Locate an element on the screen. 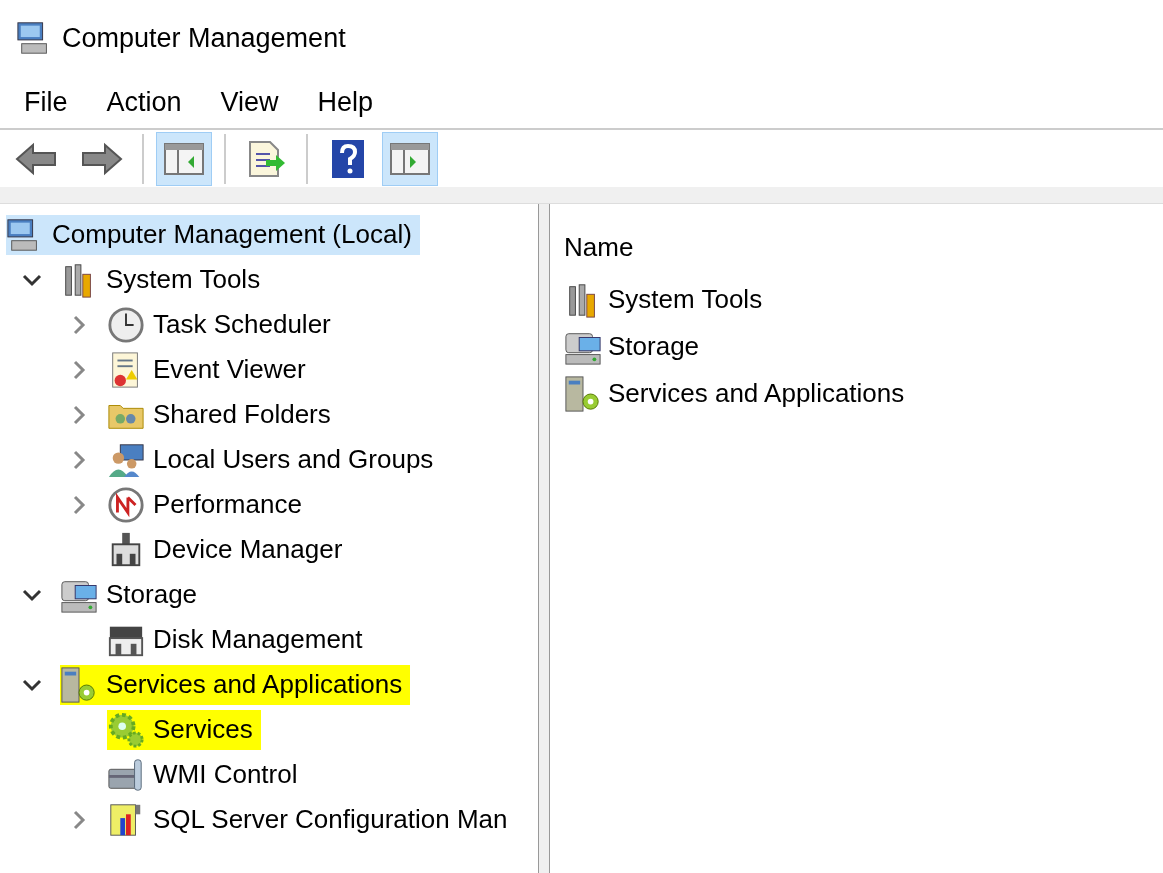 The height and width of the screenshot is (873, 1163). tree-item: Storage is located at coordinates (133, 594).